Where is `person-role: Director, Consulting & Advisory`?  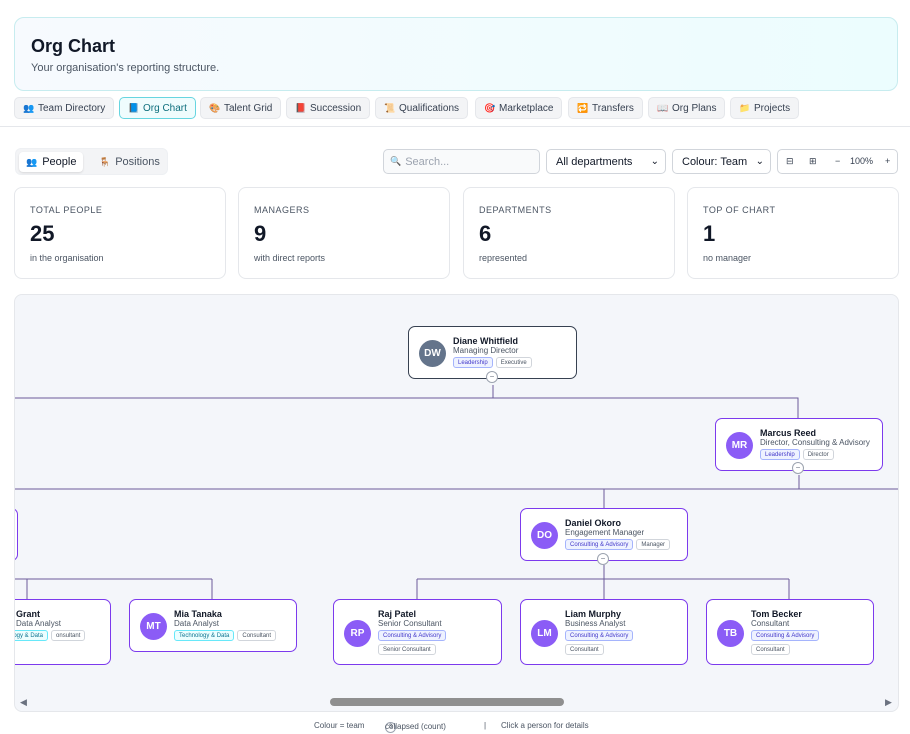
person-role: Director, Consulting & Advisory is located at coordinates (815, 442).